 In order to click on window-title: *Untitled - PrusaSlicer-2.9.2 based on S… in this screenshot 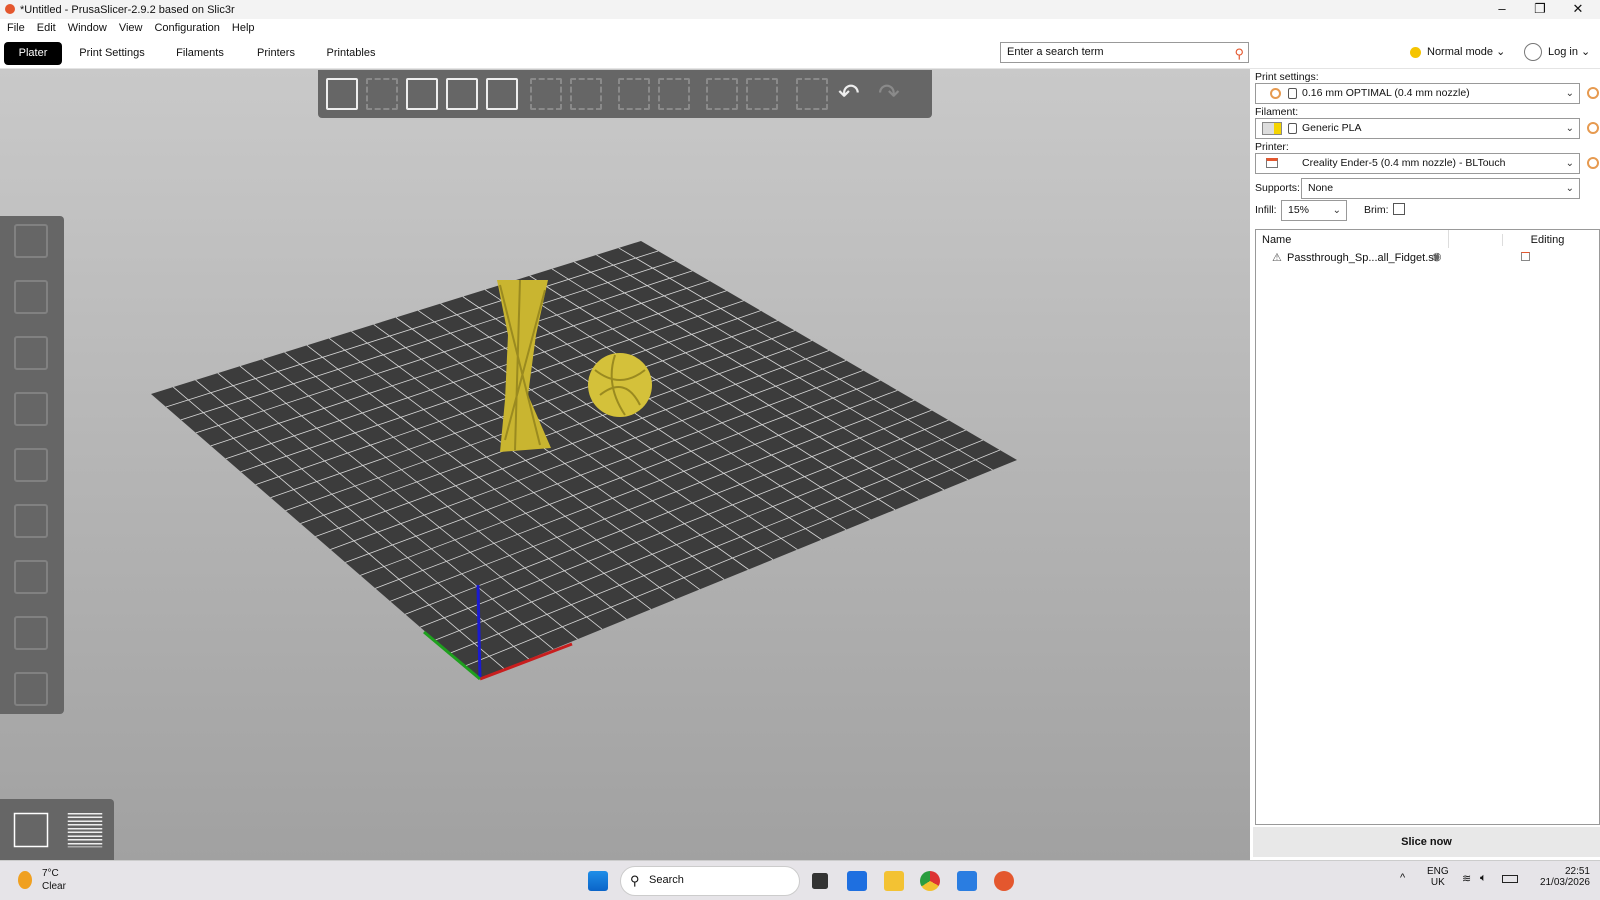, I will do `click(127, 9)`.